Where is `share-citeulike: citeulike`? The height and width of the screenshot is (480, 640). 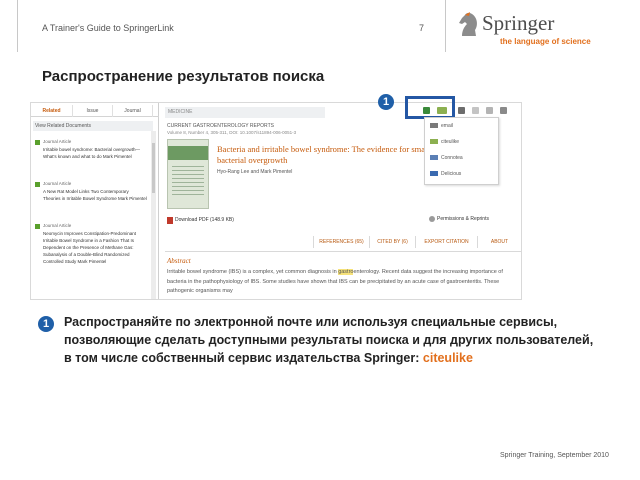 share-citeulike: citeulike is located at coordinates (444, 142).